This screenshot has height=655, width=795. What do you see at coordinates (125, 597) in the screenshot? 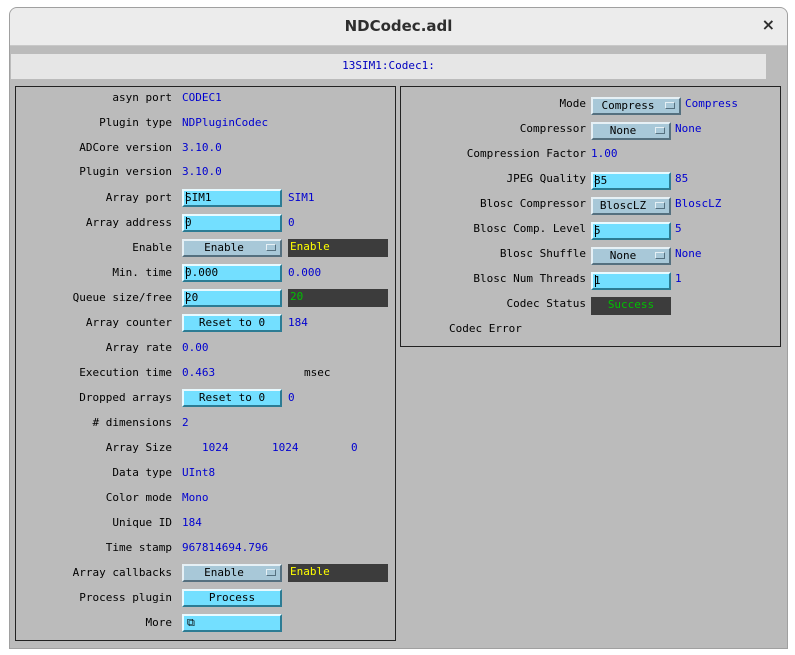
I see `process-plugin-label: Process plugin` at bounding box center [125, 597].